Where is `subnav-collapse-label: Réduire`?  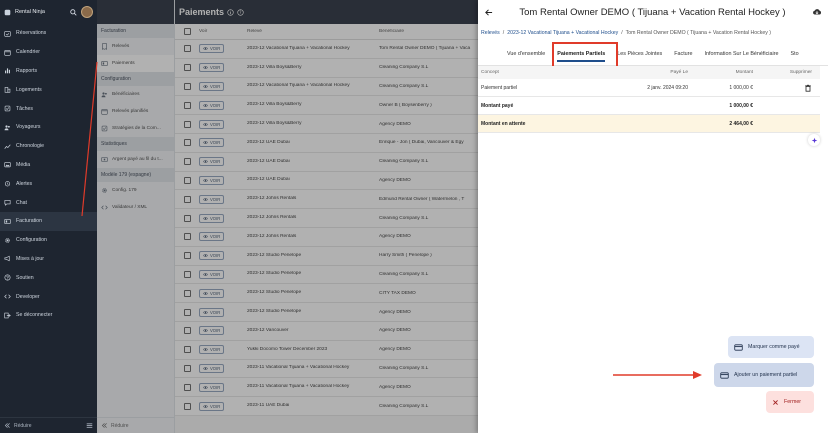 subnav-collapse-label: Réduire is located at coordinates (120, 426).